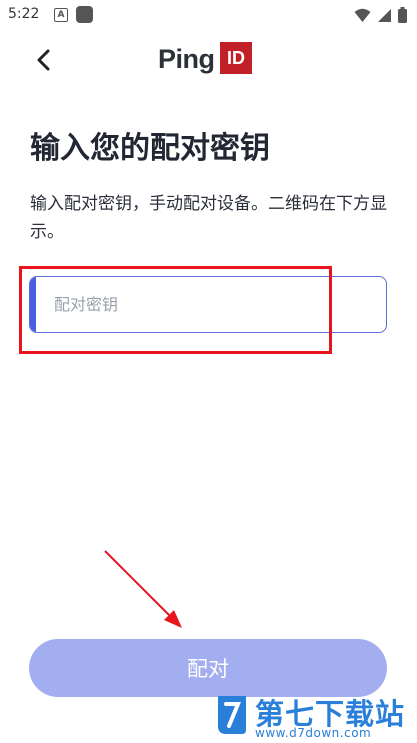  I want to click on logo-text: Ping, so click(186, 59).